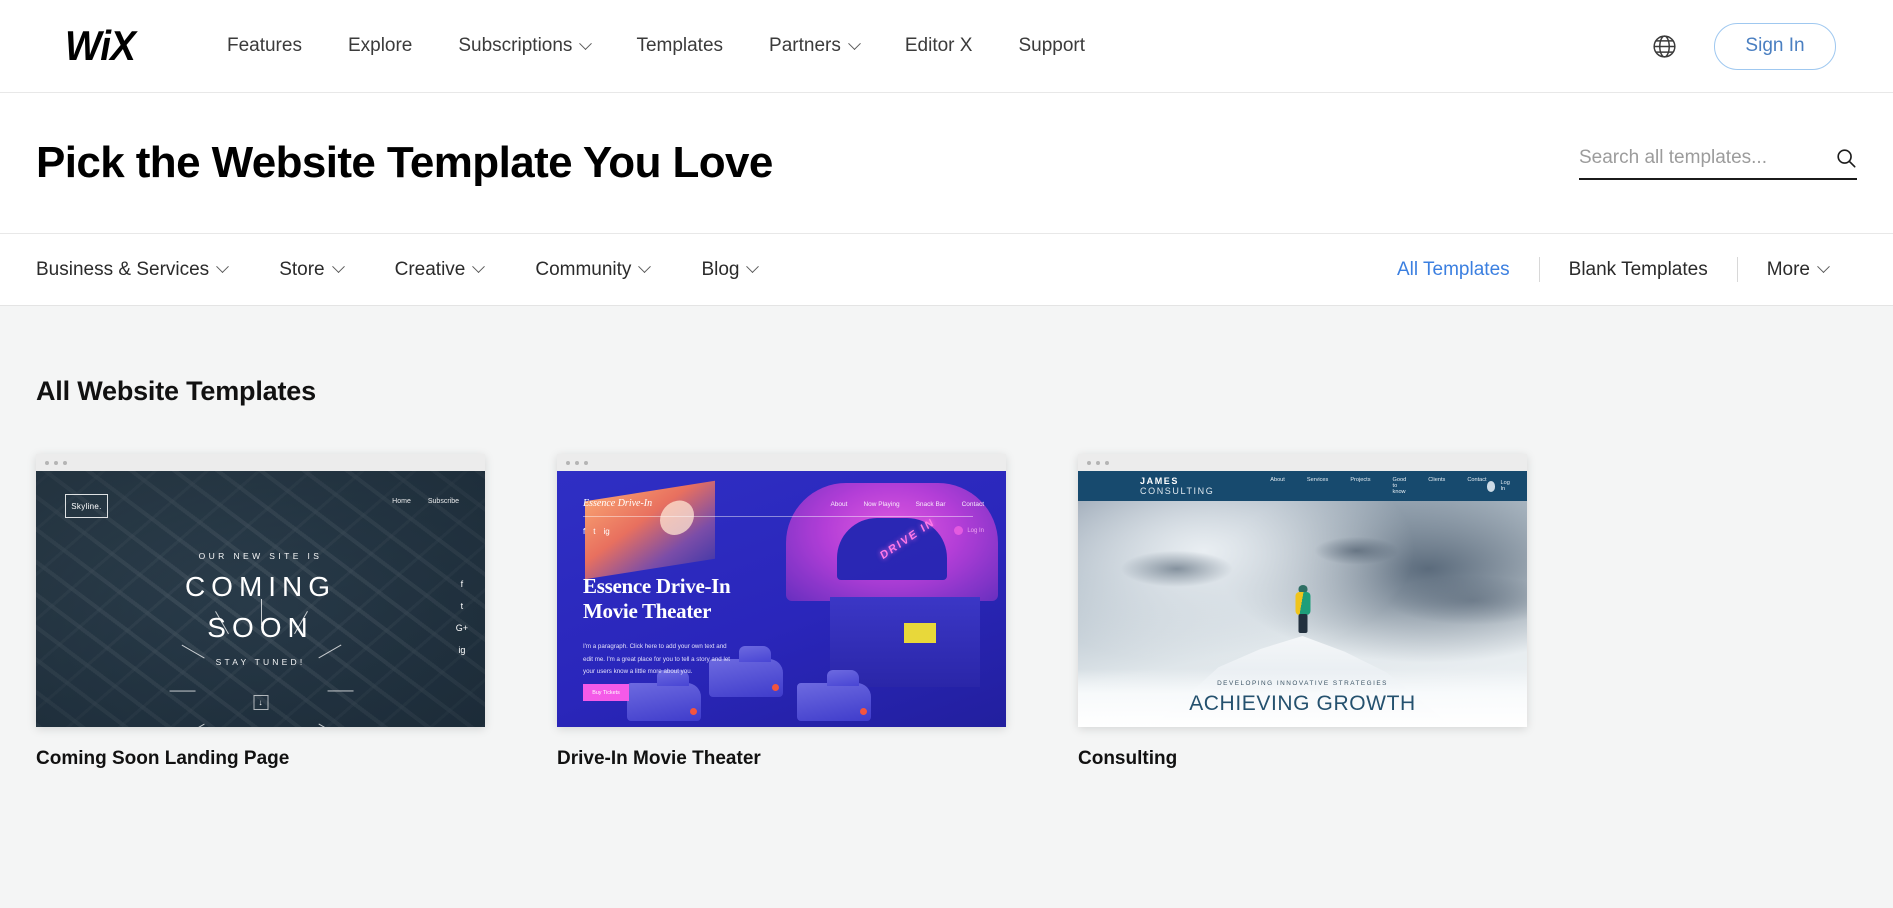 The width and height of the screenshot is (1893, 908). Describe the element at coordinates (1302, 683) in the screenshot. I see `template-kicker: DEVELOPING INNOVATIVE STRATEGIES` at that location.